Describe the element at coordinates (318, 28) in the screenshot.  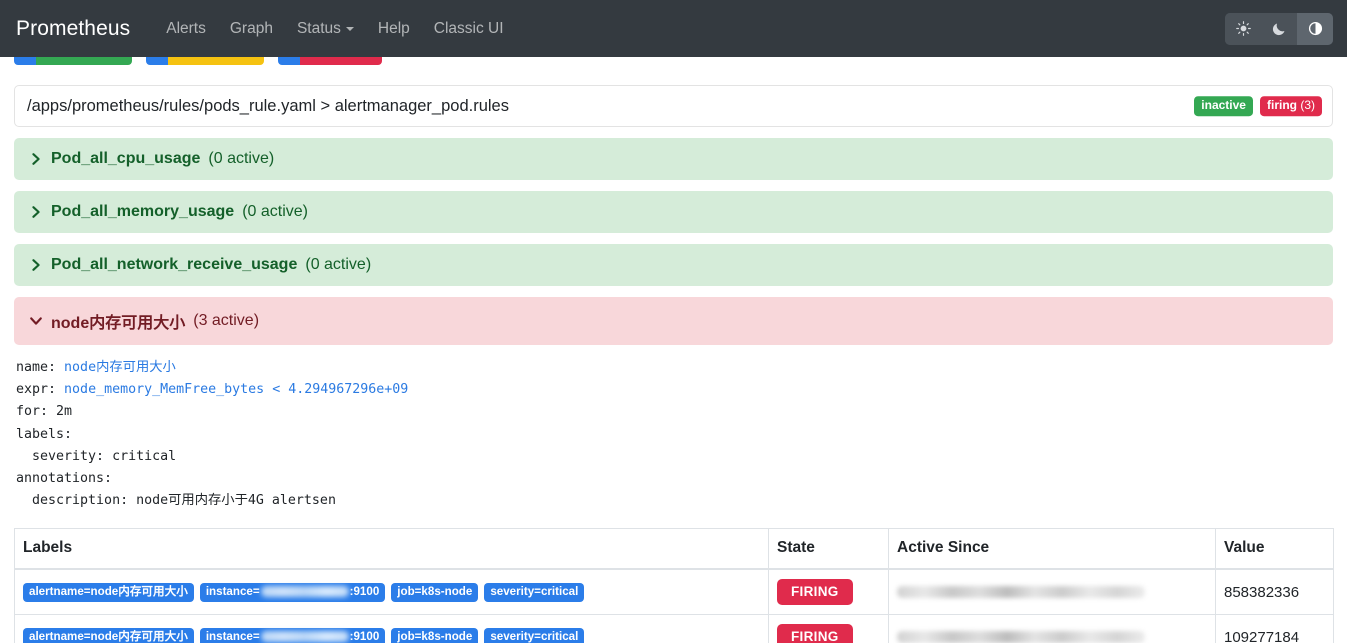
I see `nav-link-status-label: Status` at that location.